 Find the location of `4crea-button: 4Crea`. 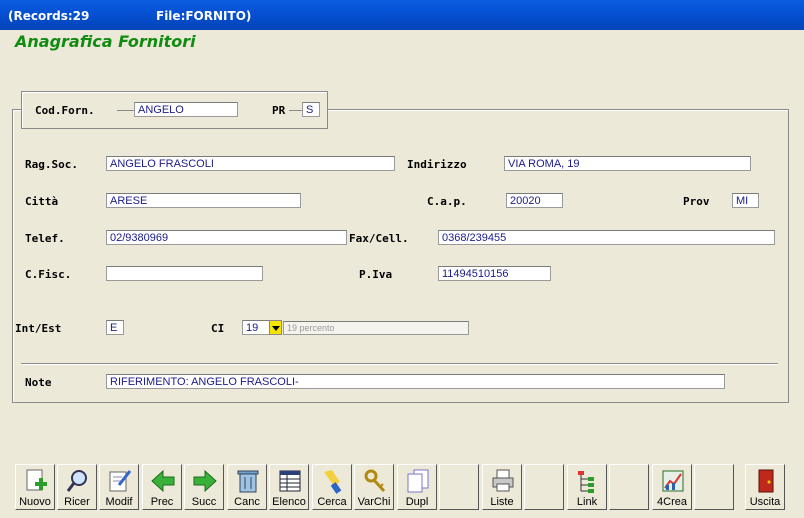

4crea-button: 4Crea is located at coordinates (672, 487).